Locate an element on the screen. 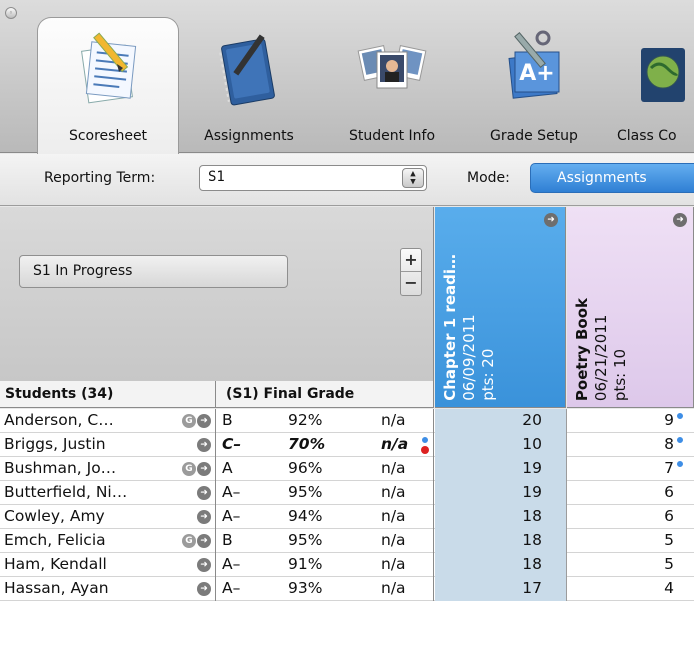  scoresheet-icon is located at coordinates (109, 68).